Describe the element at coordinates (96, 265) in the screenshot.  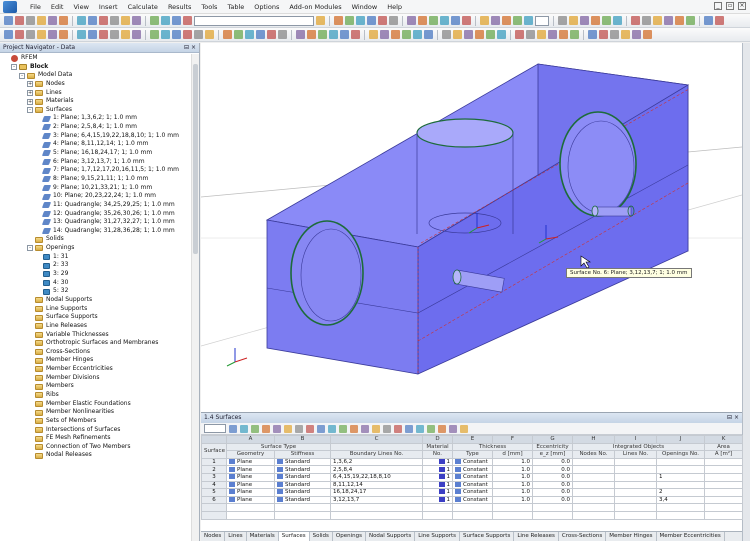
I see `tree-item: 2: 33` at that location.